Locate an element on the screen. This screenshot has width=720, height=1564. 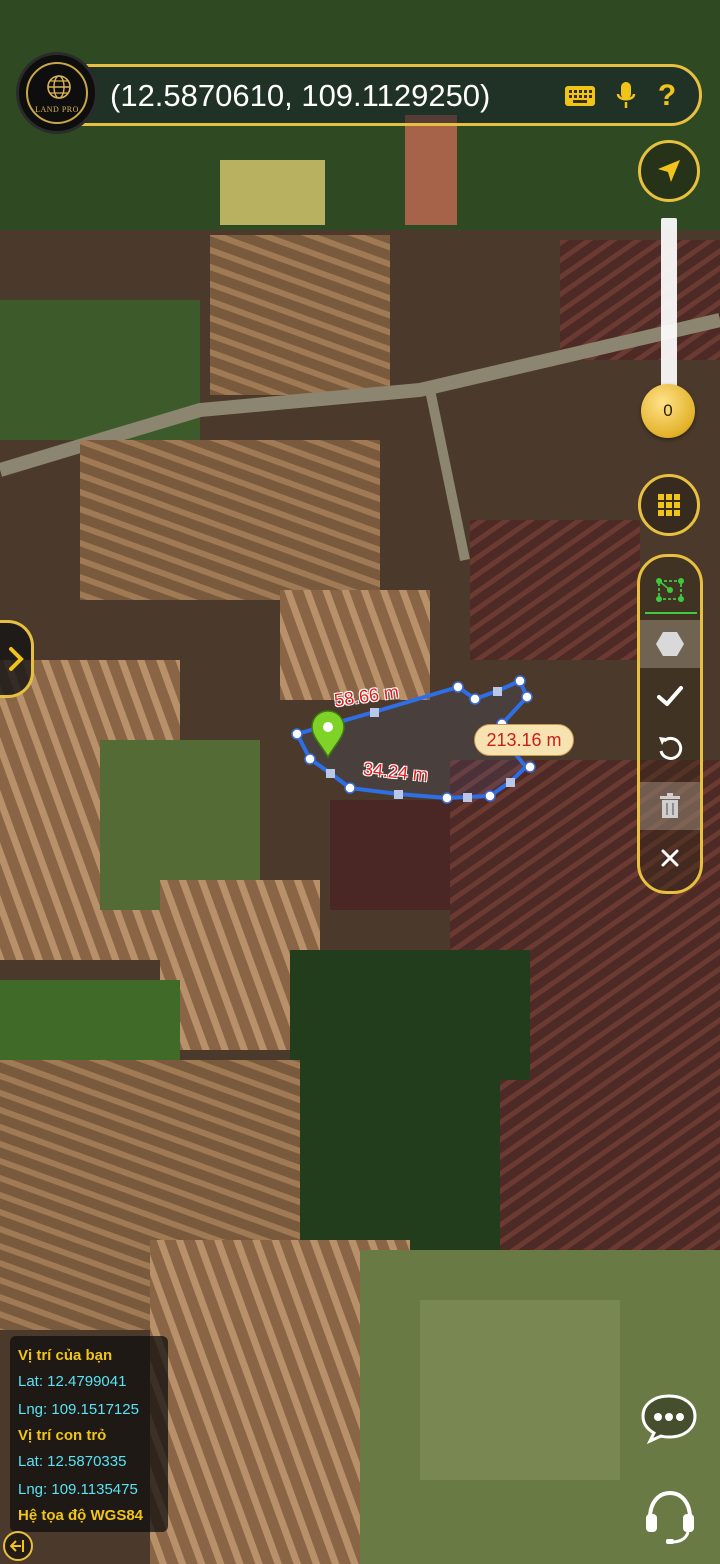
coordinate-search-text: (12.5870610, 109.1129250) is located at coordinates (300, 96).